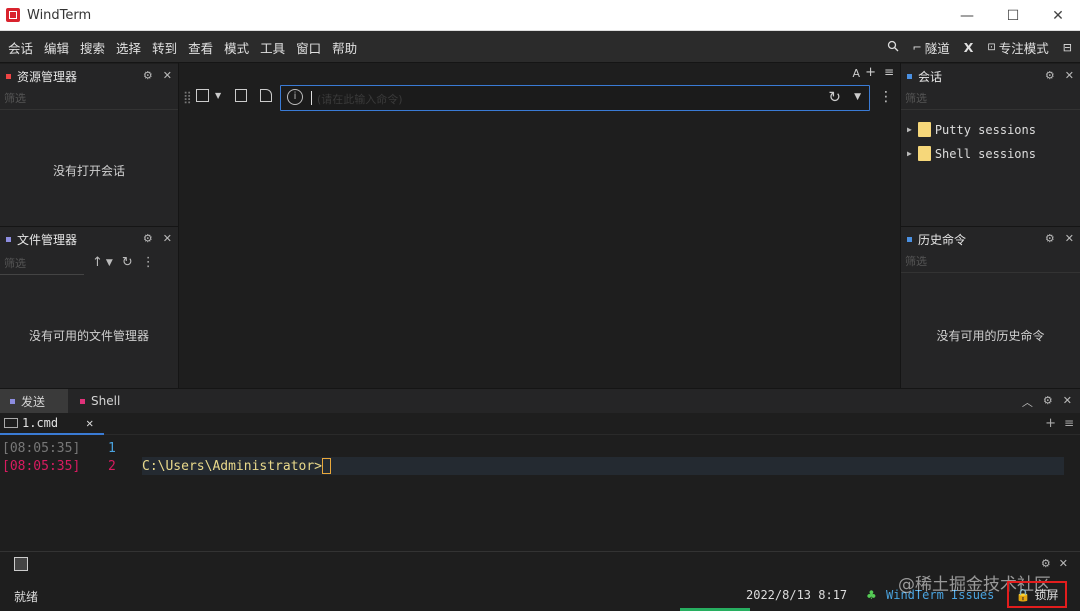  I want to click on line-time: [08:05:35], so click(41, 448).